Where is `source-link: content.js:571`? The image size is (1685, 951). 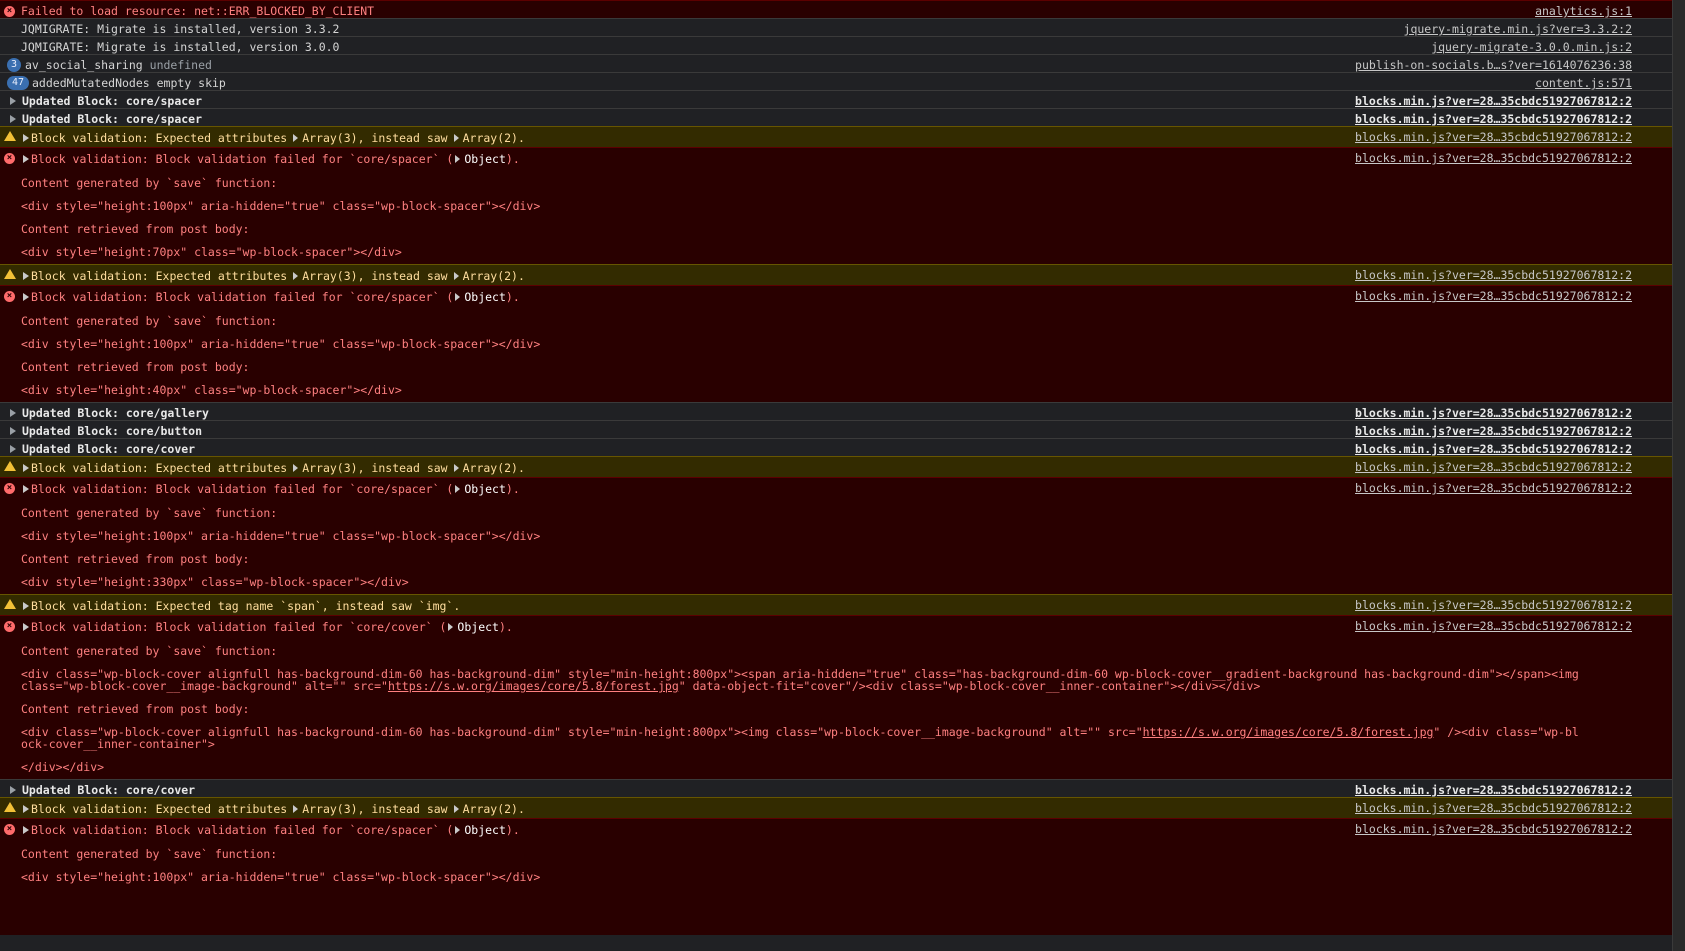
source-link: content.js:571 is located at coordinates (1583, 83).